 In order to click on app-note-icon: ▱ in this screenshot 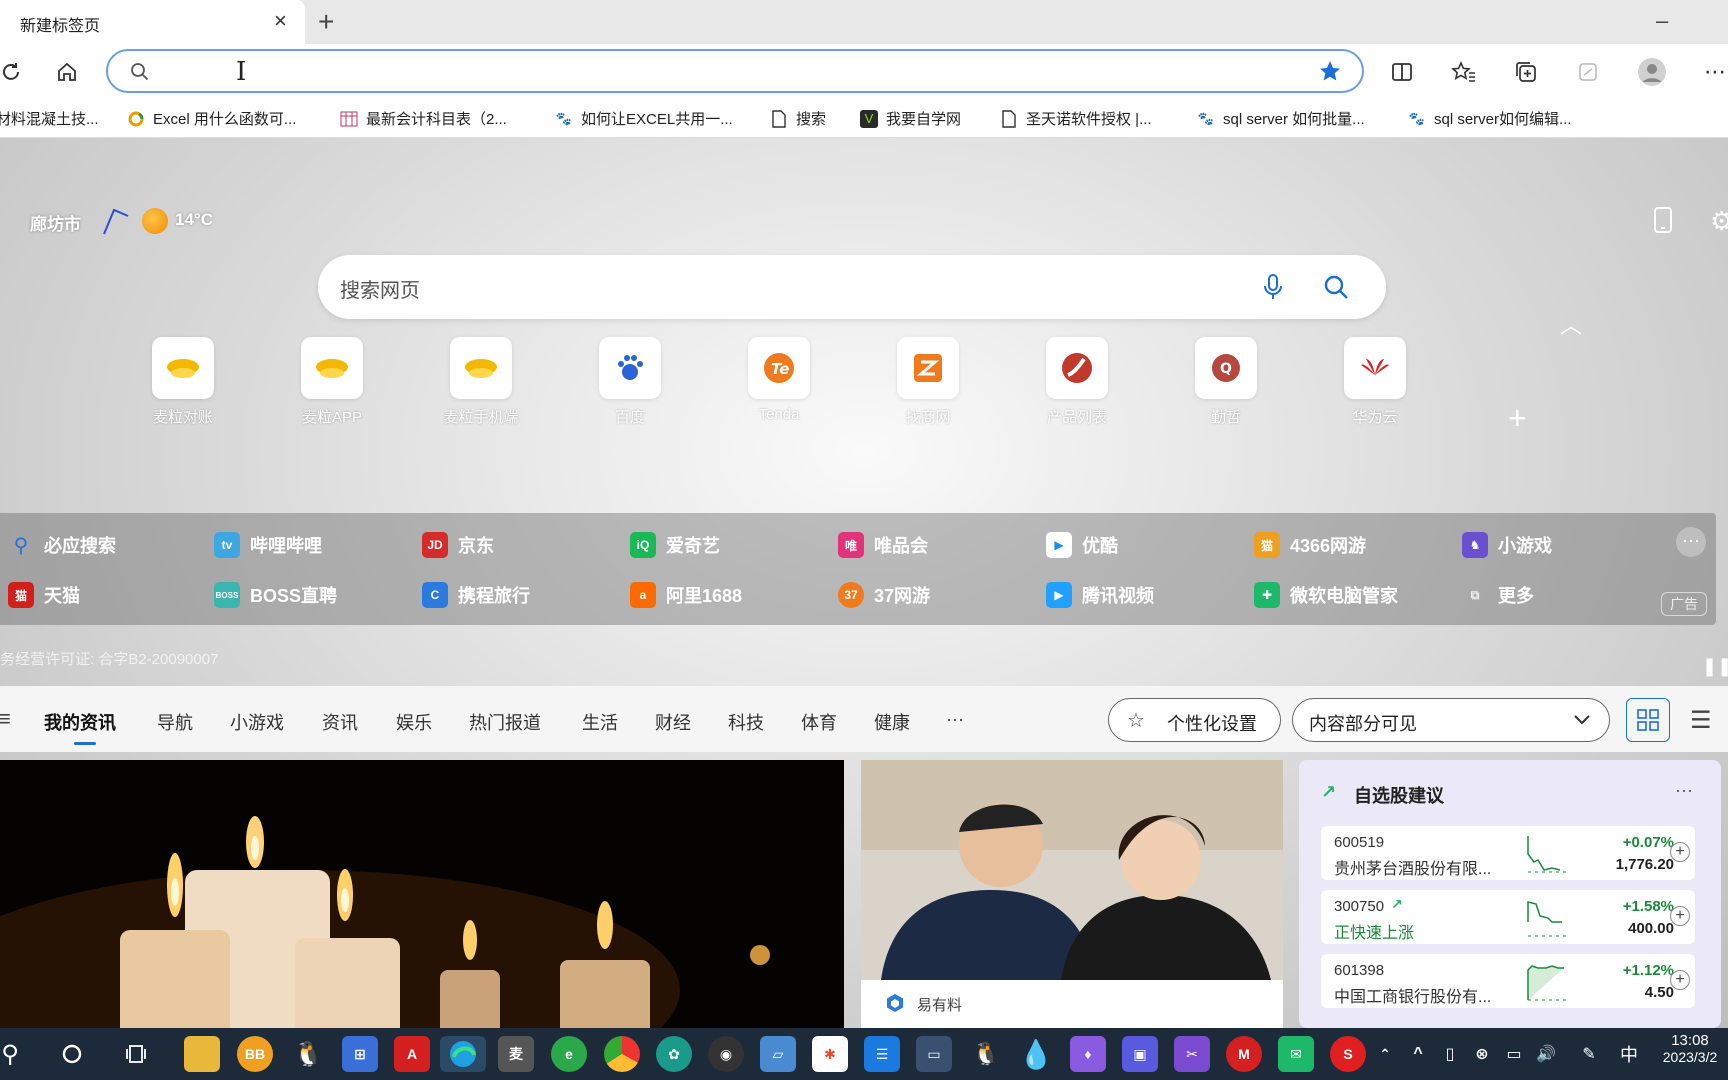, I will do `click(778, 1054)`.